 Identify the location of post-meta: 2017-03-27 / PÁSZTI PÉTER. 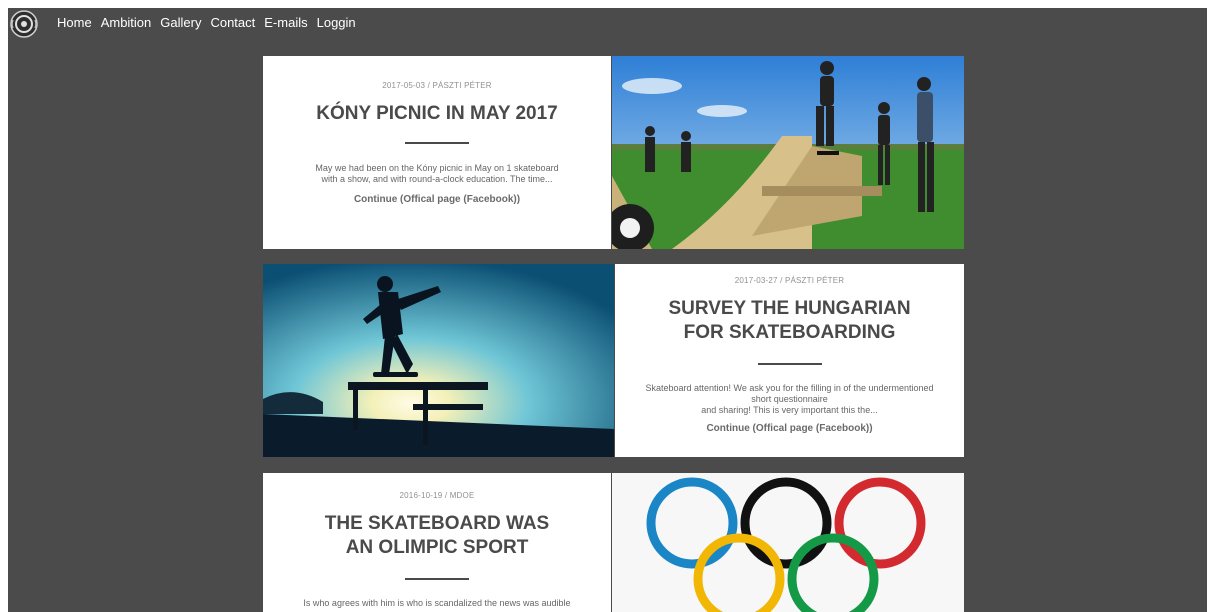
(789, 280).